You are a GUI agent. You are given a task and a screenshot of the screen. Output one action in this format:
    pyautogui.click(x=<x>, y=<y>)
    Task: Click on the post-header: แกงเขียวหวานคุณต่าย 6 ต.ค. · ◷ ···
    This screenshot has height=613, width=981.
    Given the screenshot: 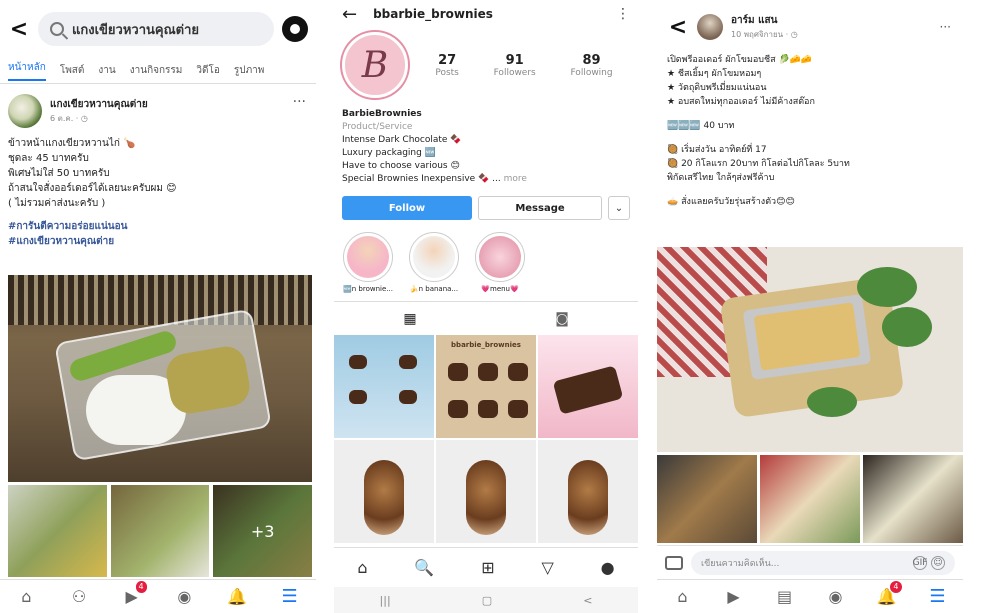 What is the action you would take?
    pyautogui.click(x=158, y=108)
    